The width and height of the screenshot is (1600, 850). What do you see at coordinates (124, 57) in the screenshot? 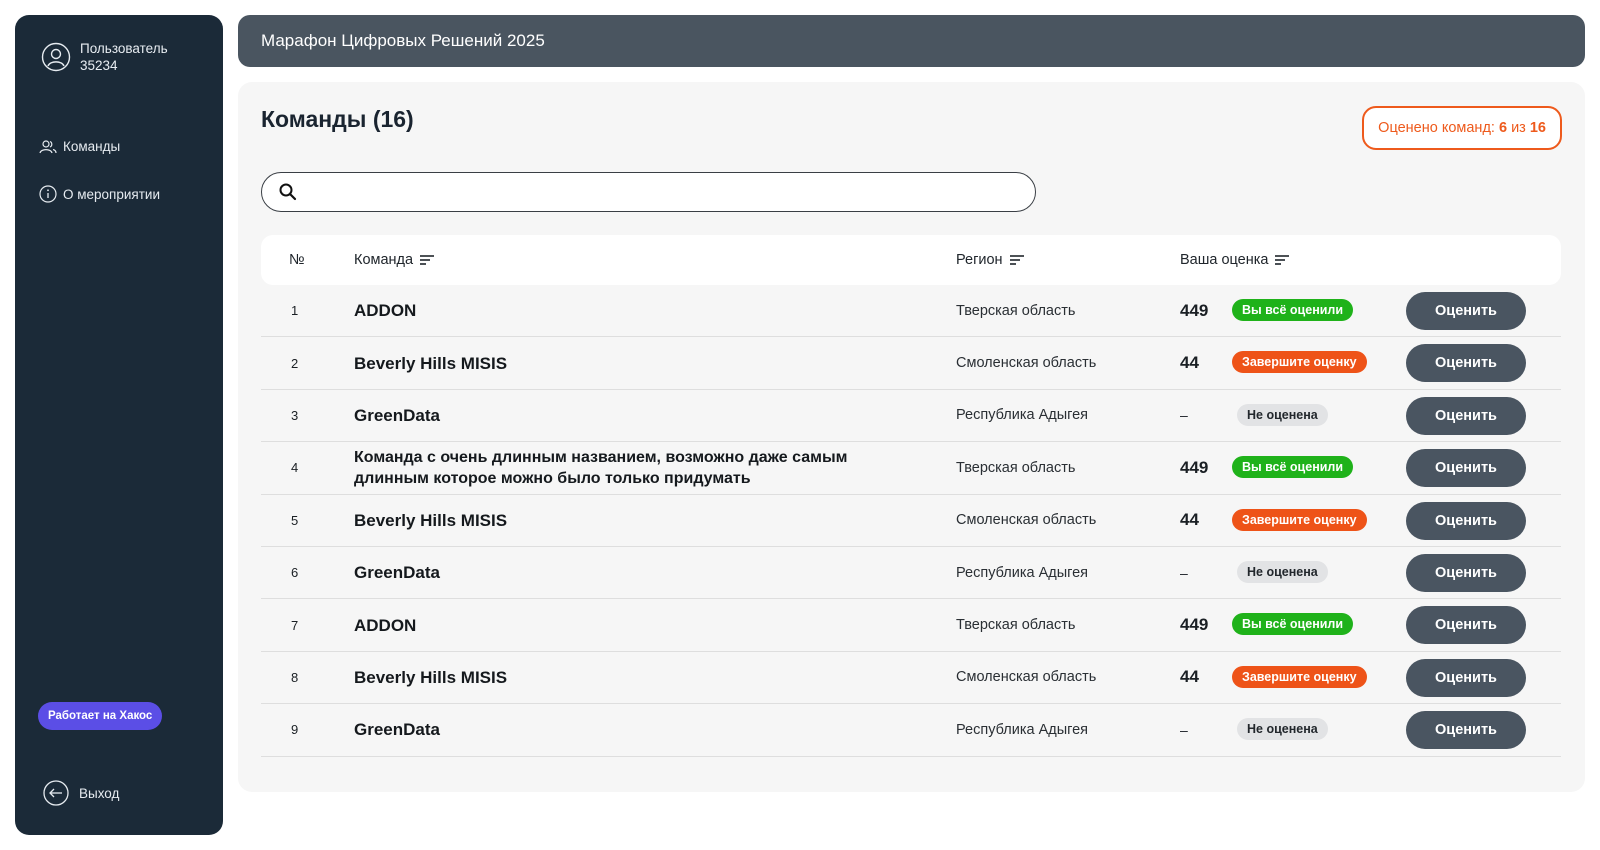
I see `user-name: Пользователь 35234` at bounding box center [124, 57].